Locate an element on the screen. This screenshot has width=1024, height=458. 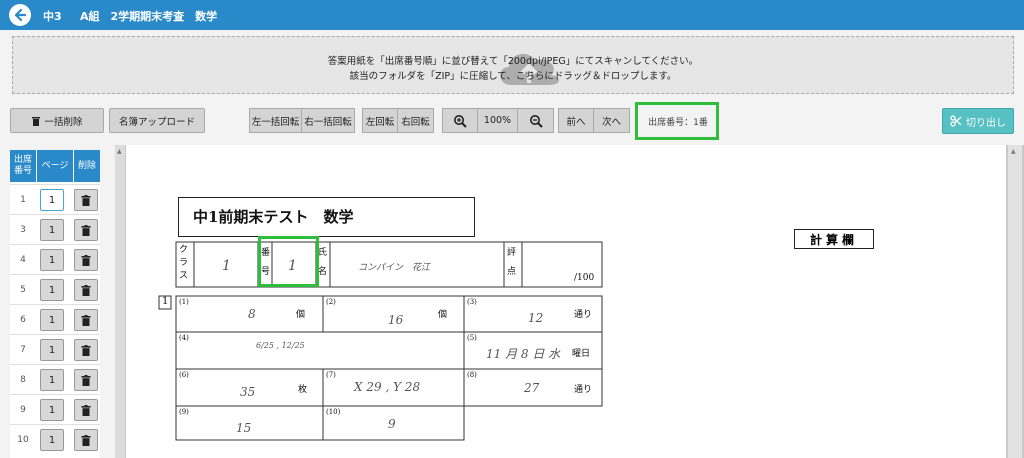
question-number: (5) is located at coordinates (472, 338).